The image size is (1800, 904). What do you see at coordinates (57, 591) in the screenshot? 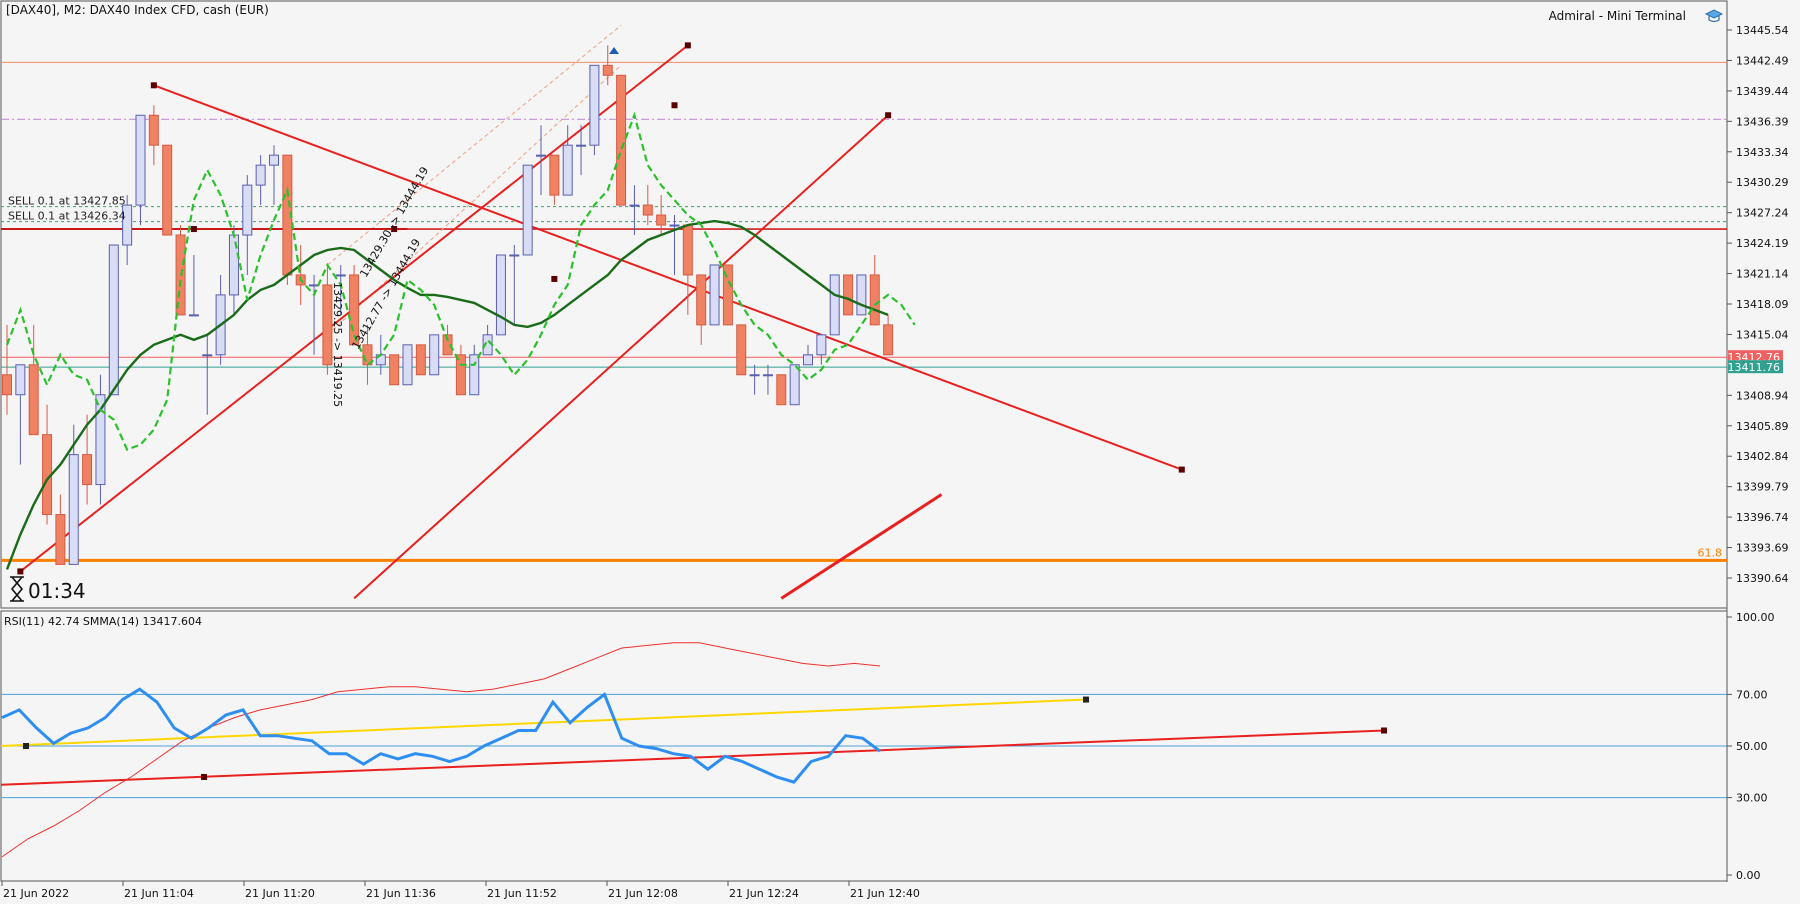
I see `bar-timer: 01:34` at bounding box center [57, 591].